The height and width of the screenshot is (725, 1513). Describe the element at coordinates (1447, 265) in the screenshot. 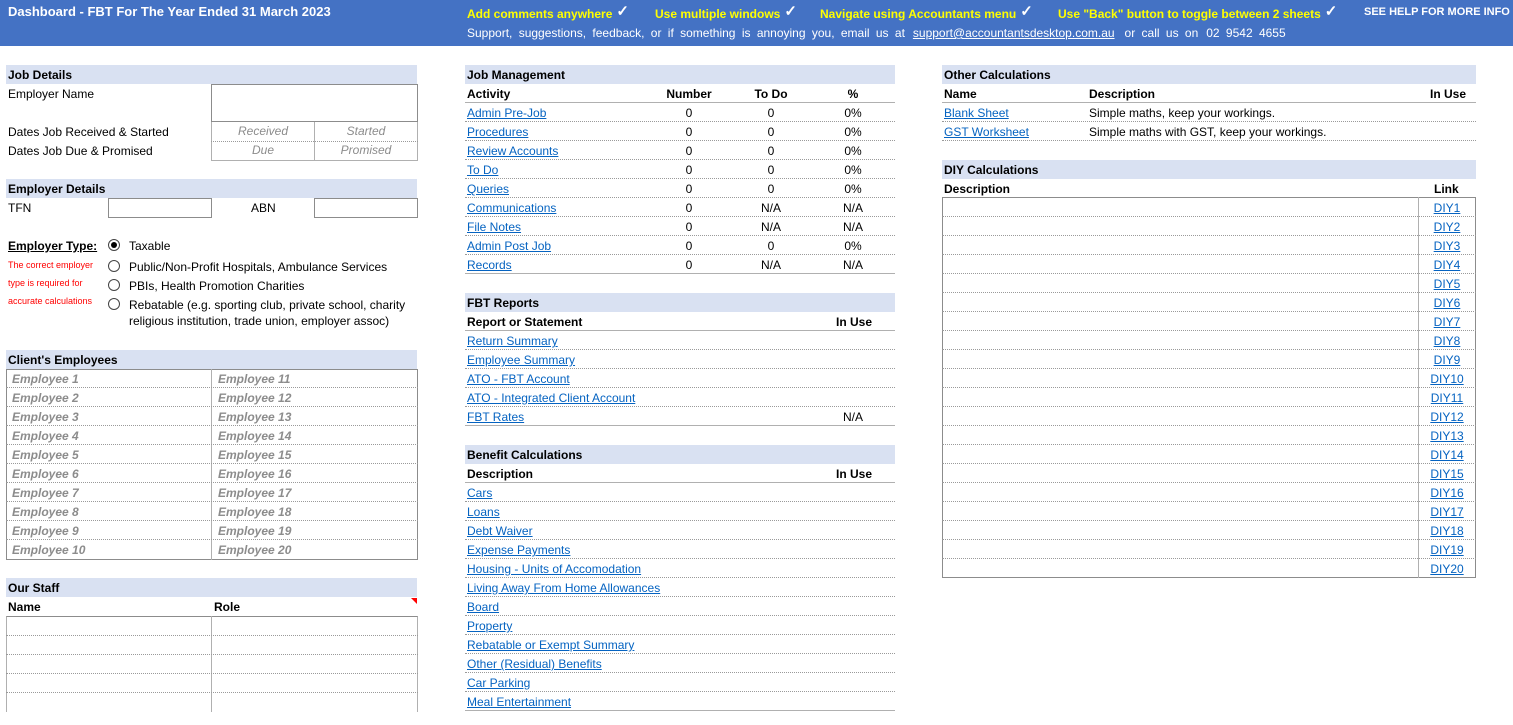

I see `diy-link: DIY4` at that location.